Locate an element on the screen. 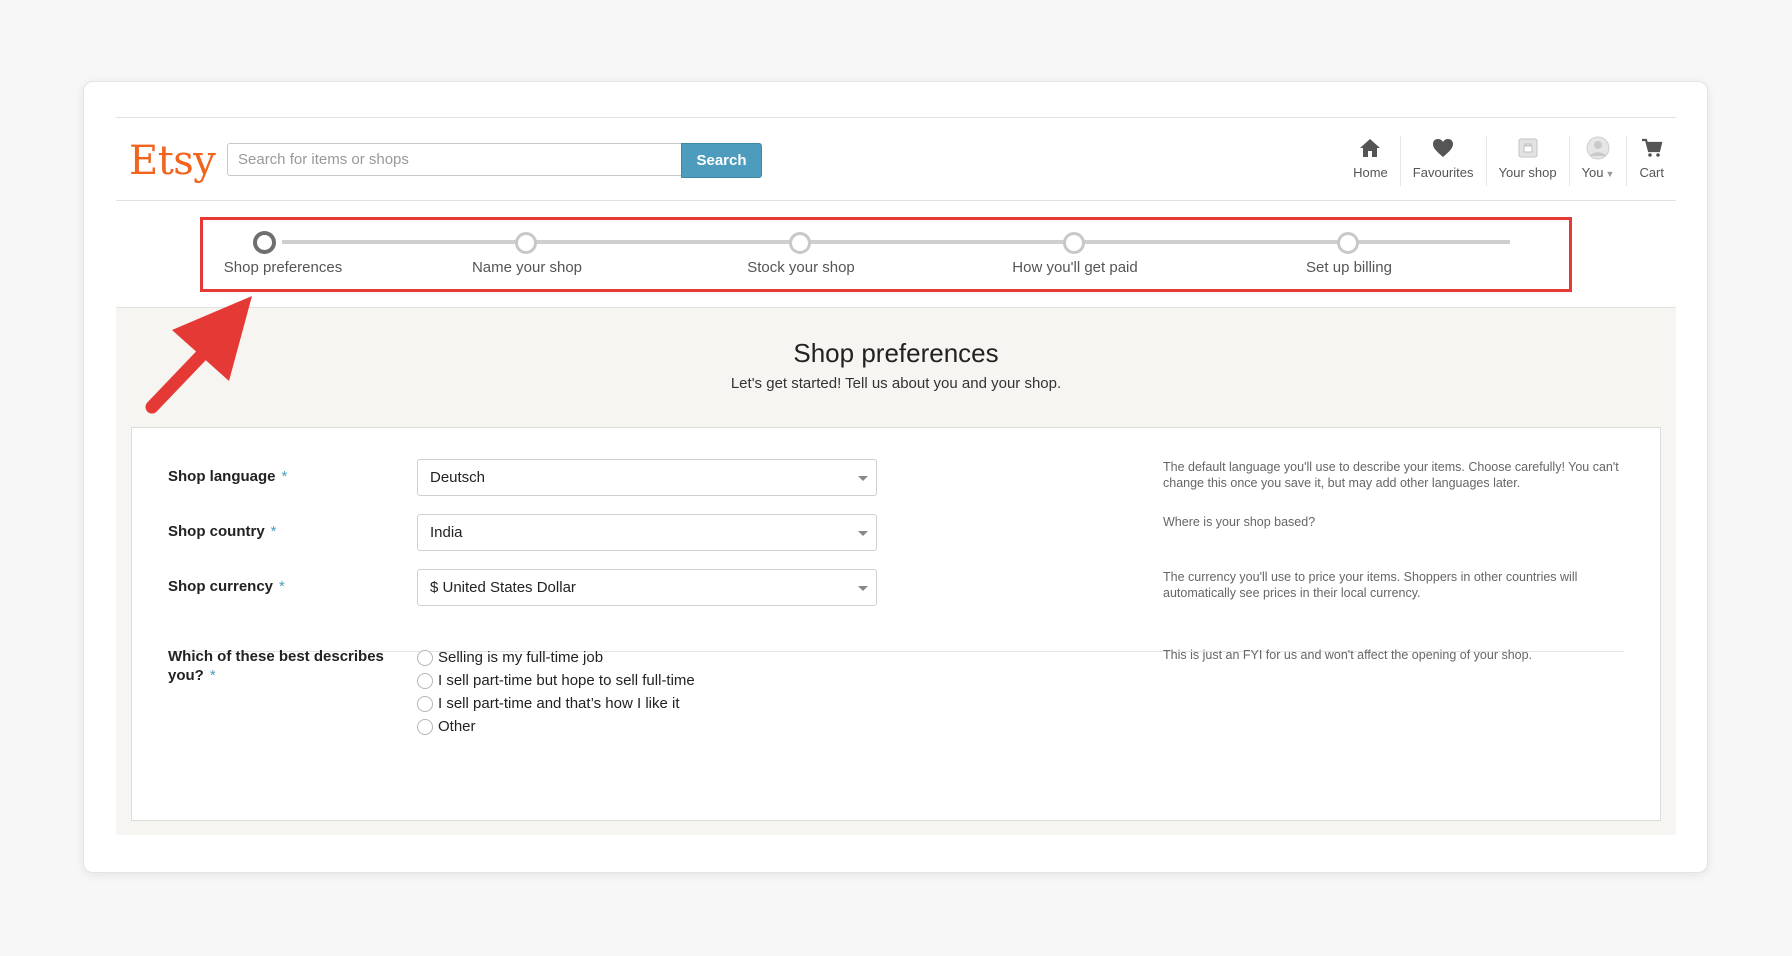  avatar-icon is located at coordinates (1598, 148).